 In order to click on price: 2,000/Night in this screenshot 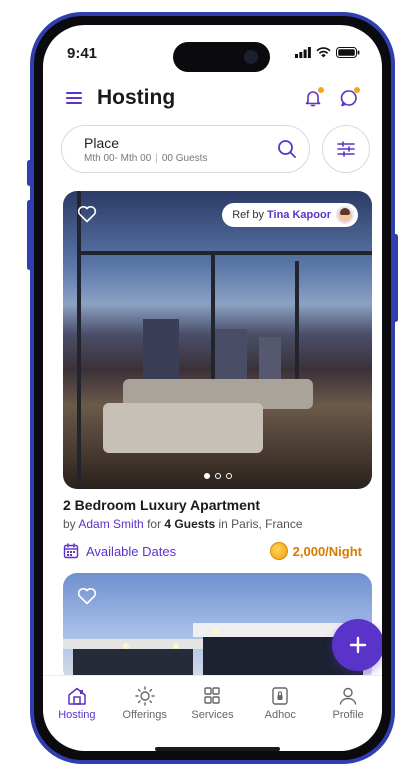, I will do `click(315, 551)`.